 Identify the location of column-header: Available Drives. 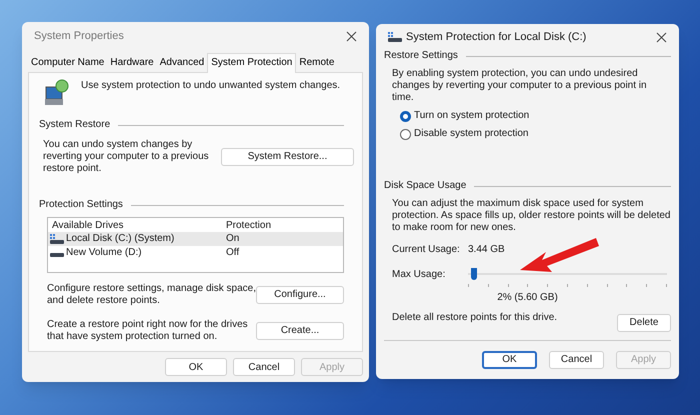
(88, 226).